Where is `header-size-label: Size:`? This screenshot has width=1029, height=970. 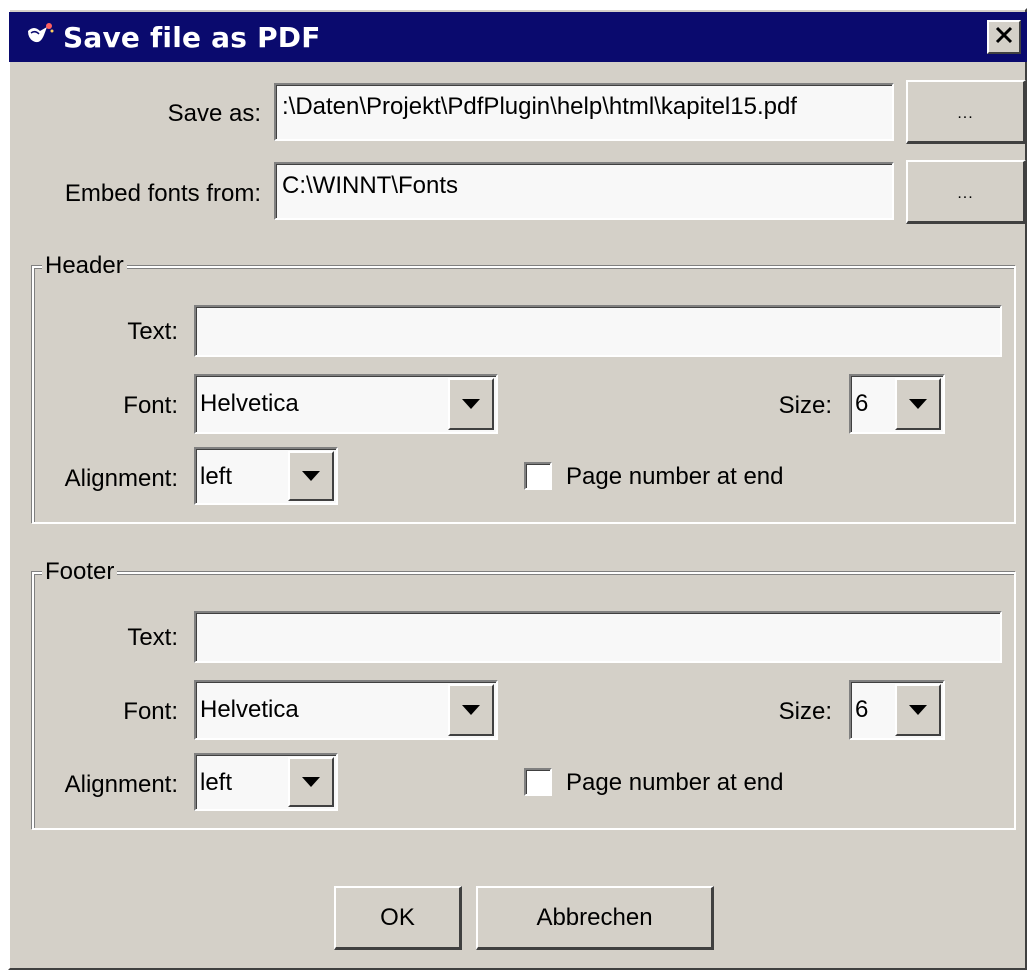
header-size-label: Size: is located at coordinates (805, 405).